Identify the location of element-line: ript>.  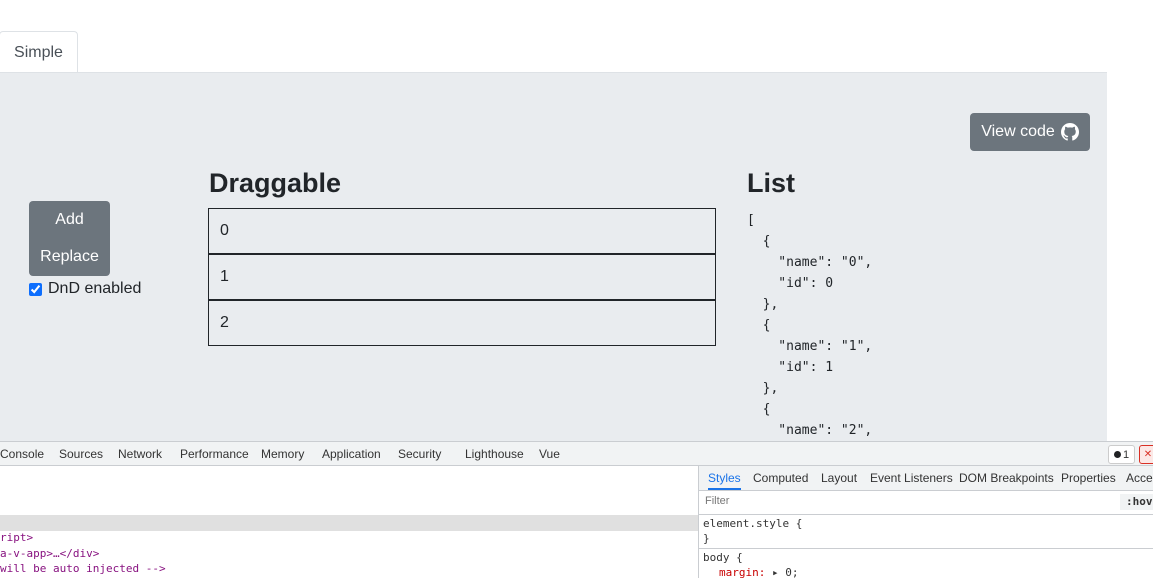
(16, 537).